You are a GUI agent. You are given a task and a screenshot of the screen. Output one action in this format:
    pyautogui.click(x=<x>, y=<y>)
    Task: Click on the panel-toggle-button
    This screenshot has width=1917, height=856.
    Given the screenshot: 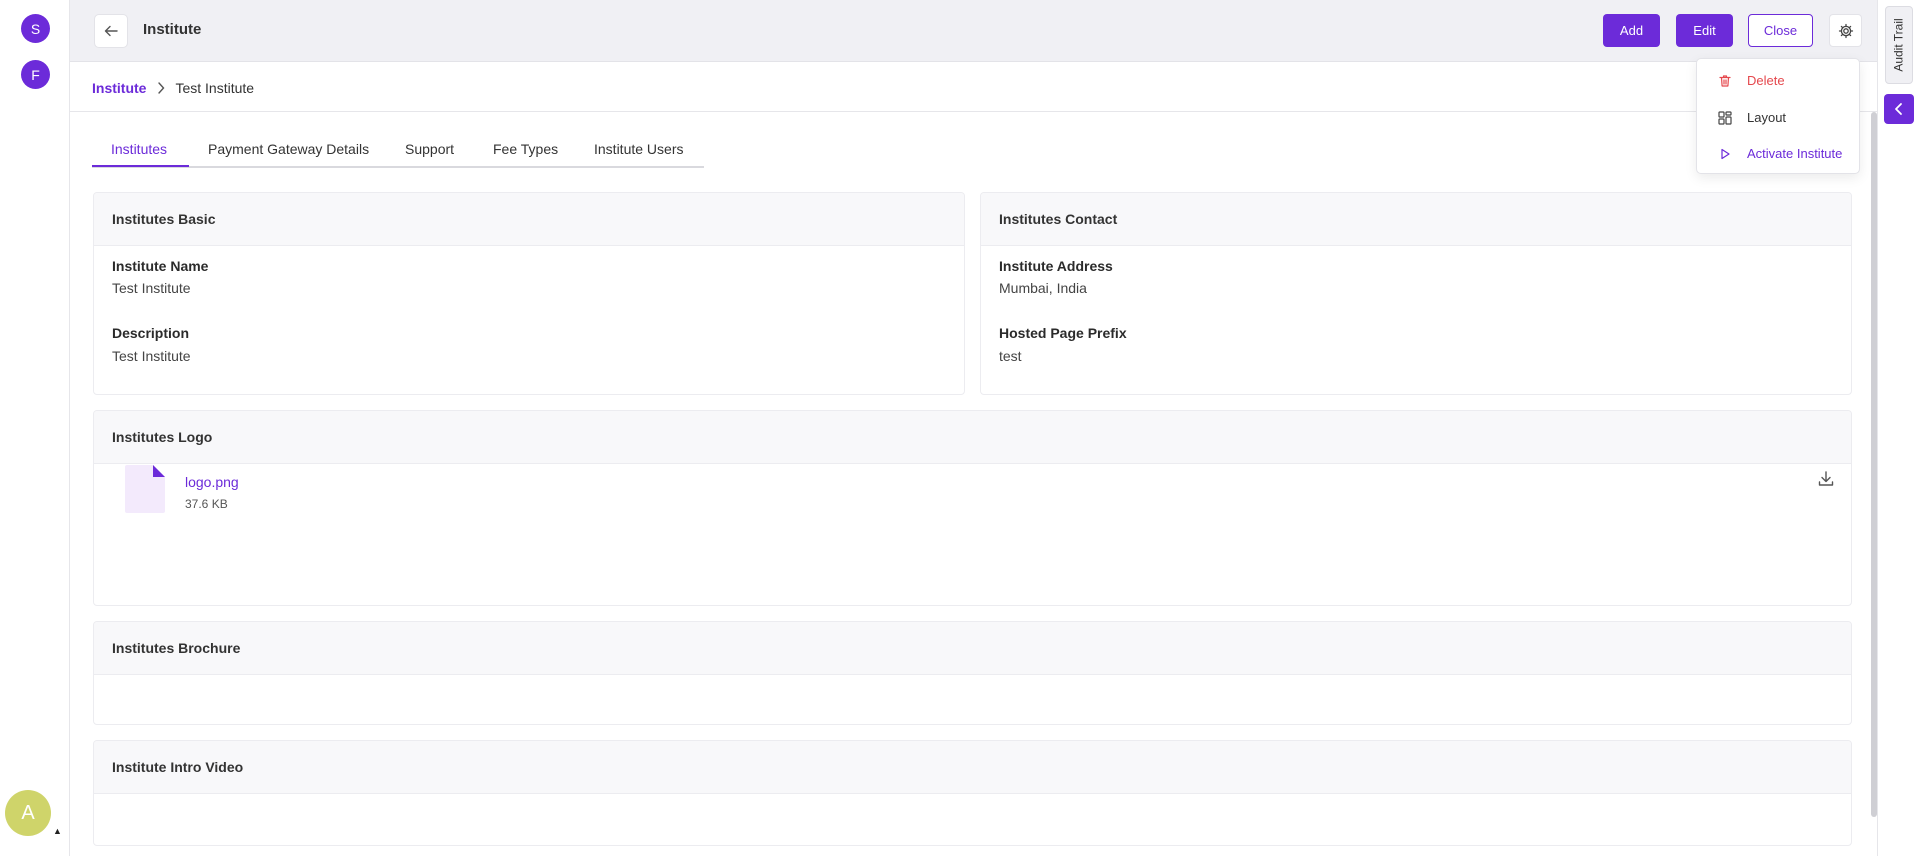 What is the action you would take?
    pyautogui.click(x=1899, y=109)
    